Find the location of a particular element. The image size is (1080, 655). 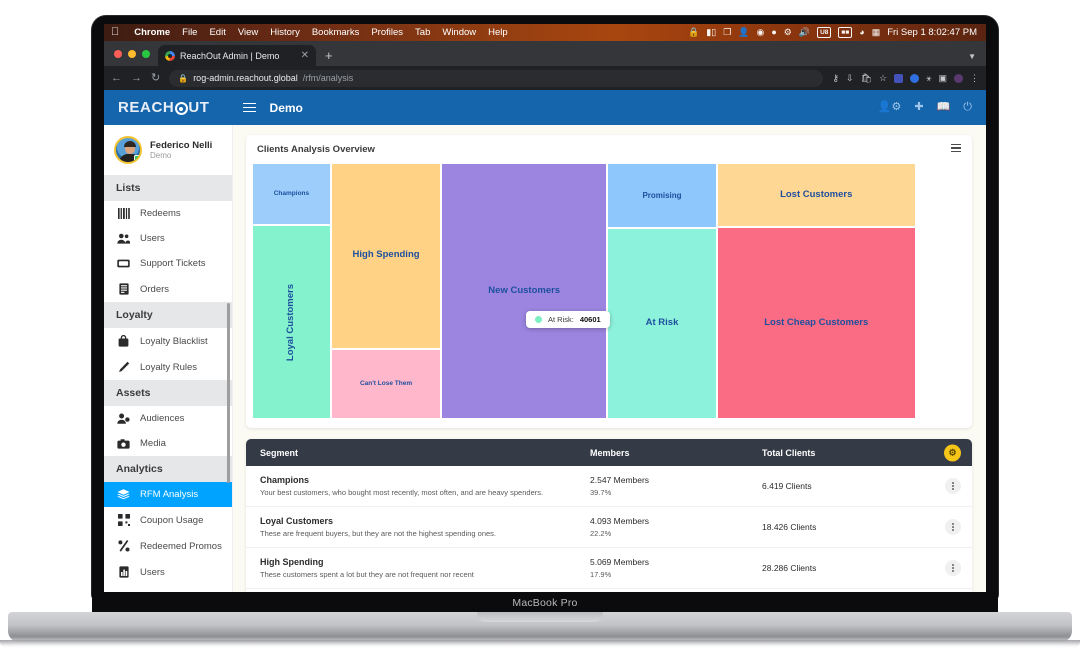

minimize-window-button is located at coordinates (132, 53).